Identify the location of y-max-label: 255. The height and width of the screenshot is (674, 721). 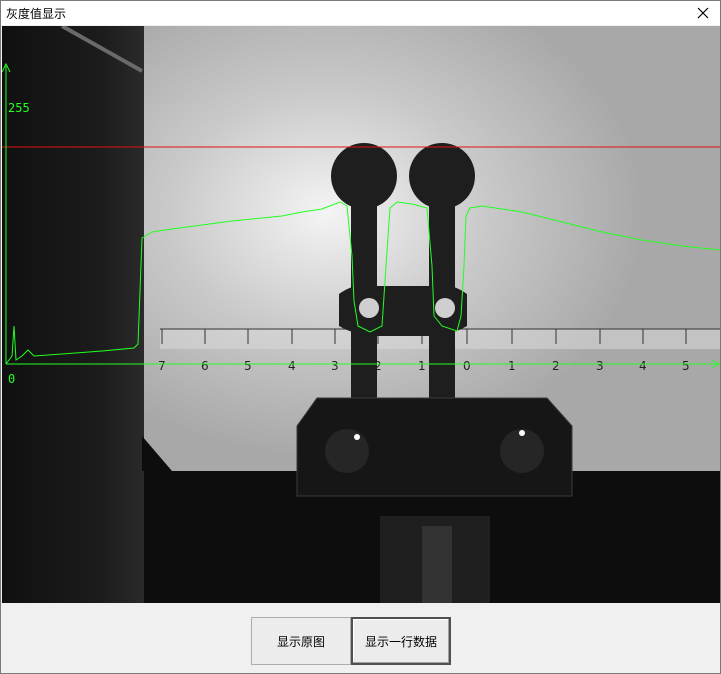
(19, 108).